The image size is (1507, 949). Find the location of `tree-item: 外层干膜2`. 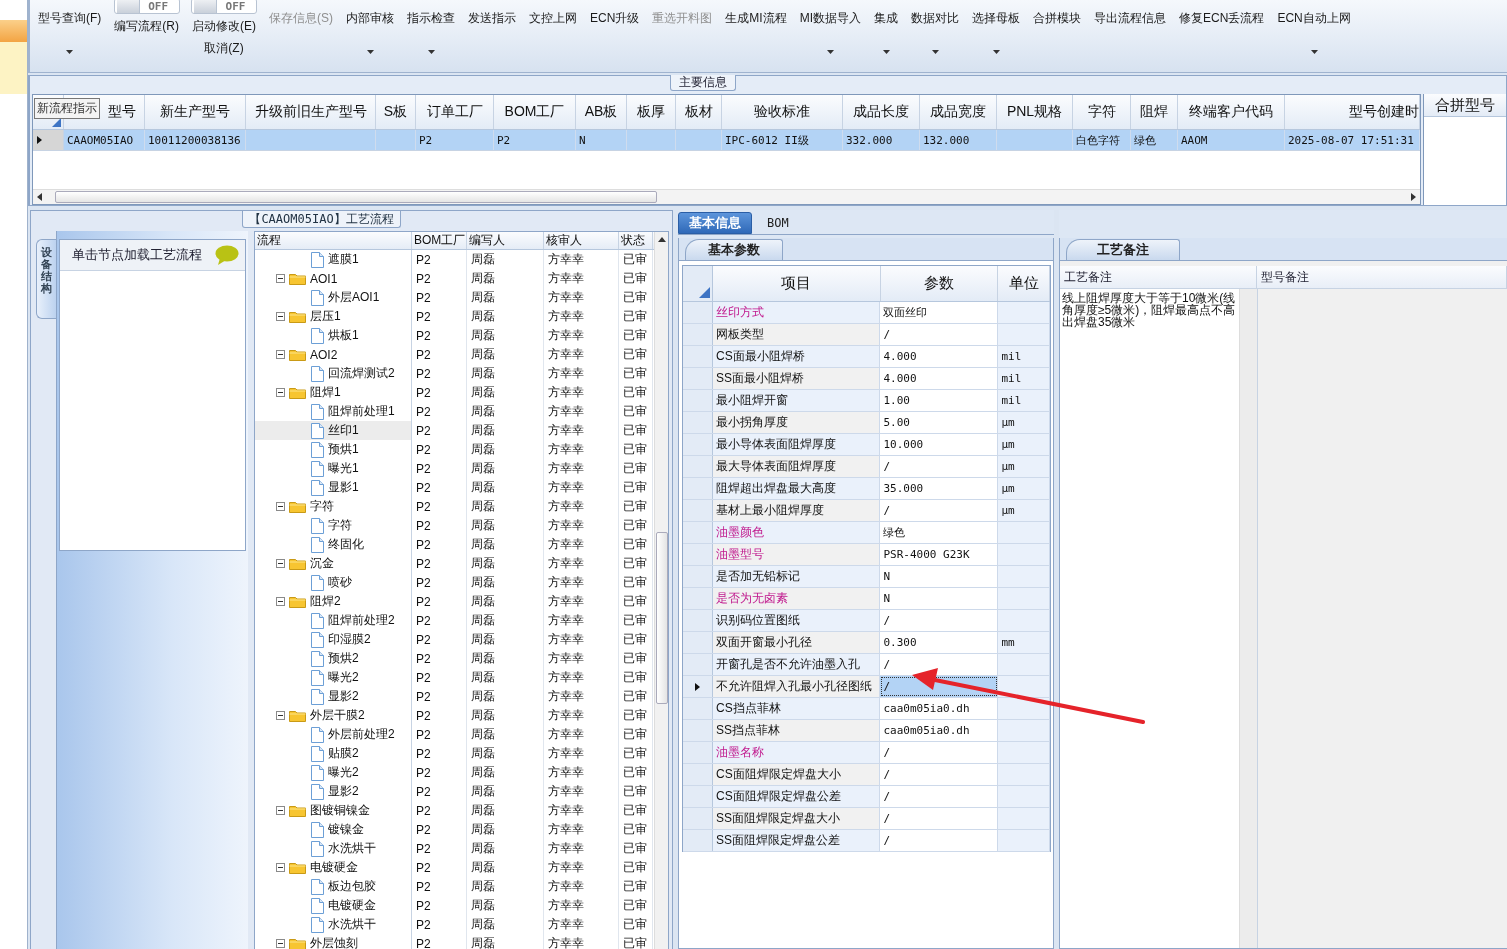

tree-item: 外层干膜2 is located at coordinates (337, 715).